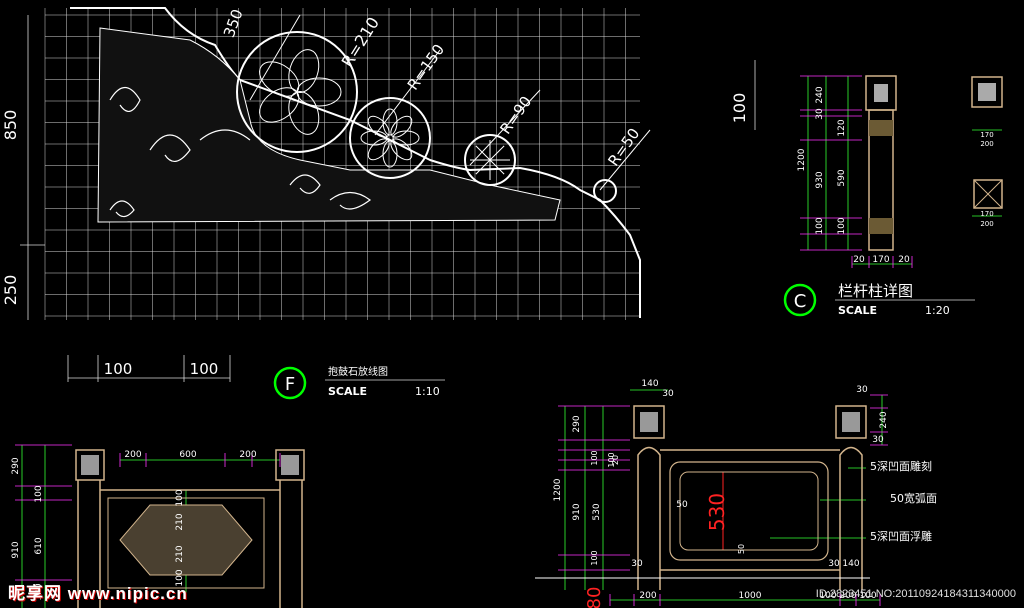 Image resolution: width=1024 pixels, height=608 pixels. I want to click on dim-label: 600, so click(187, 455).